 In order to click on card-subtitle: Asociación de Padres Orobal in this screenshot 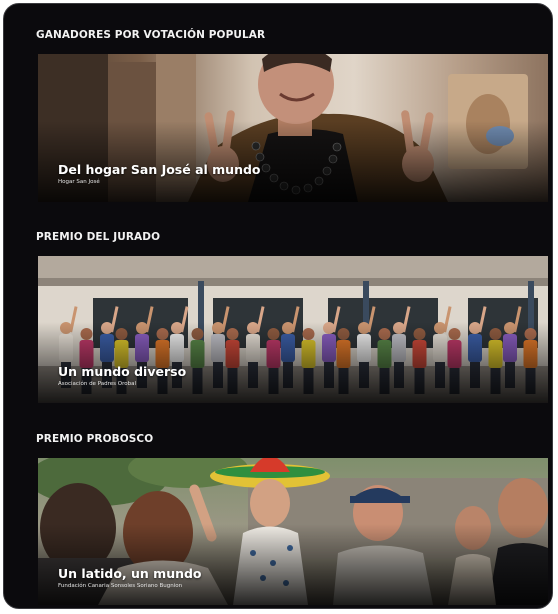, I will do `click(97, 384)`.